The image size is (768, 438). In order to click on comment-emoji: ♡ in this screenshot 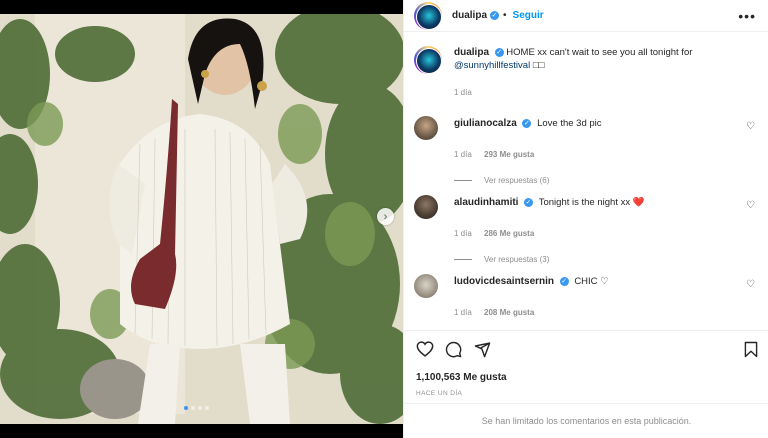, I will do `click(604, 281)`.